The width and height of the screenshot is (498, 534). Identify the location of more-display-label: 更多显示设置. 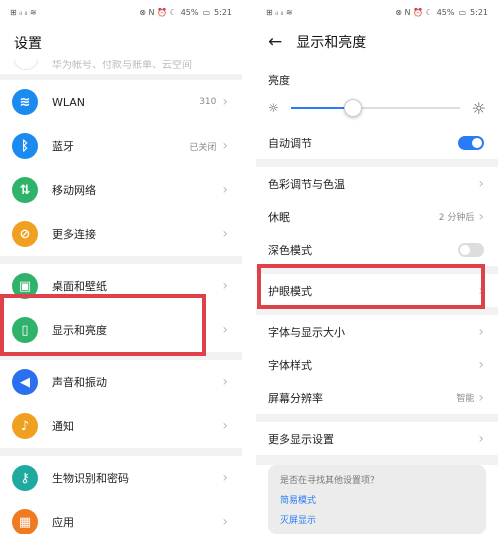
(301, 439).